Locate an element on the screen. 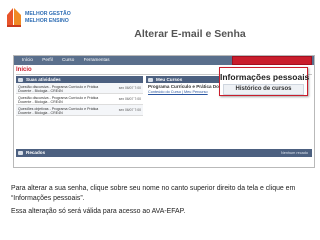  recados-title: Recados is located at coordinates (36, 152).